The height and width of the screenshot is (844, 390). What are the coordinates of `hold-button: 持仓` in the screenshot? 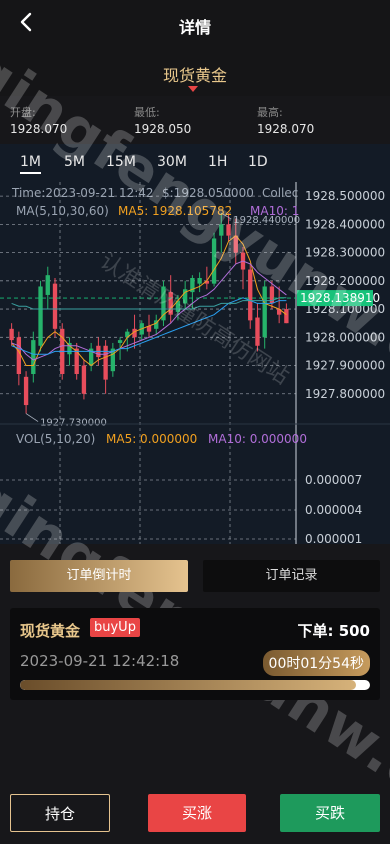 It's located at (60, 813).